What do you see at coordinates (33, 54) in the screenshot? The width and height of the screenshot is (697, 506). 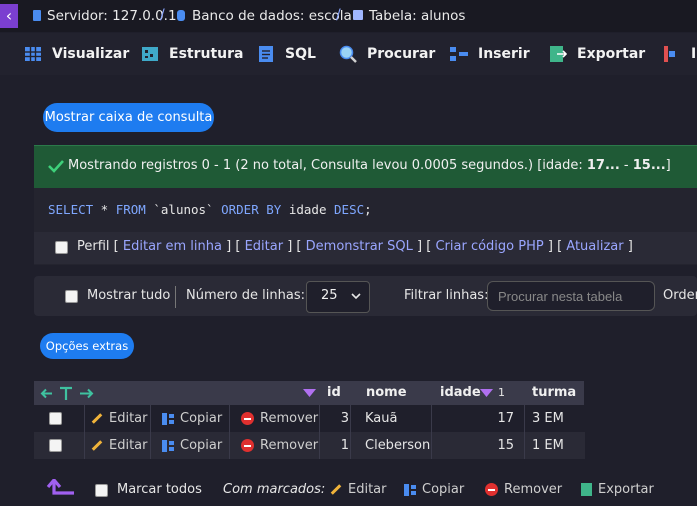 I see `grid-icon` at bounding box center [33, 54].